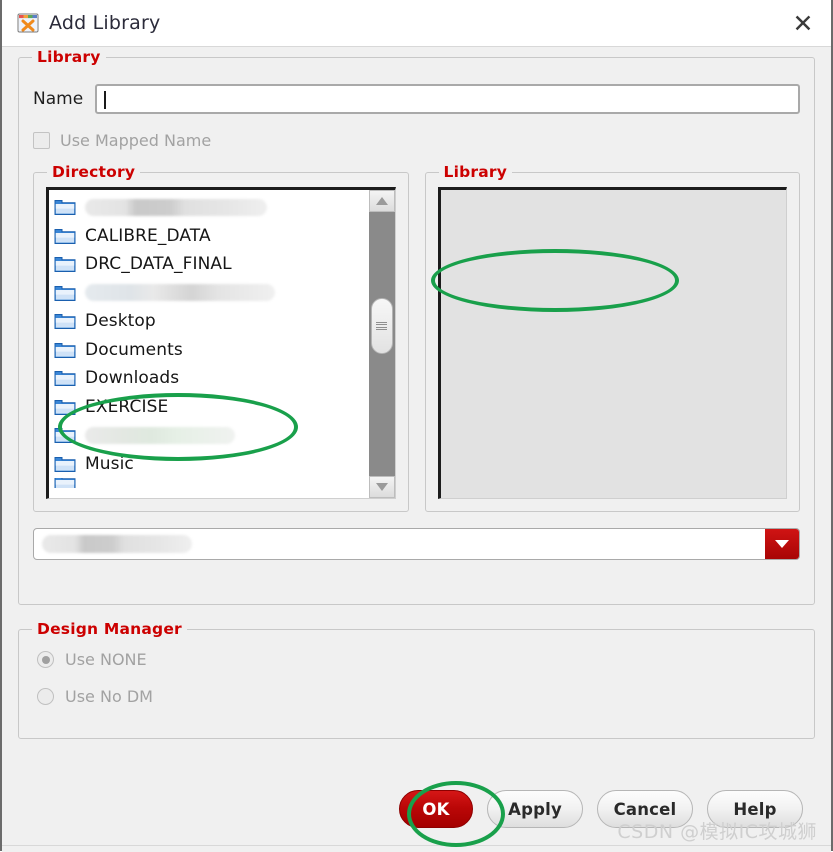 This screenshot has width=833, height=852. What do you see at coordinates (418, 659) in the screenshot?
I see `design-manager-radio-row: Use NONE` at bounding box center [418, 659].